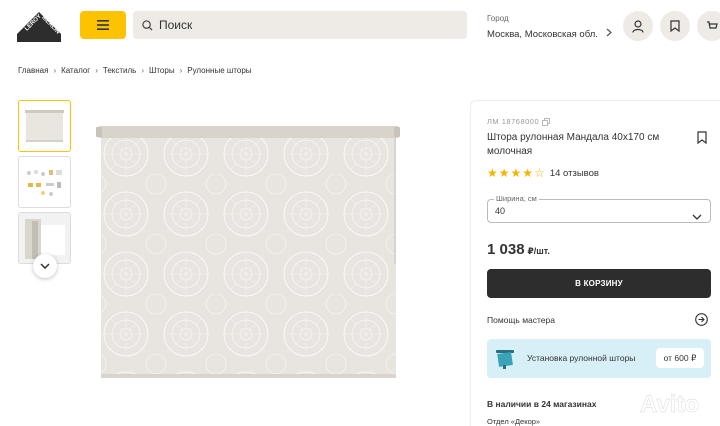 This screenshot has height=426, width=720. I want to click on stock-availability-link: В наличии в 24 магазинах, so click(541, 404).